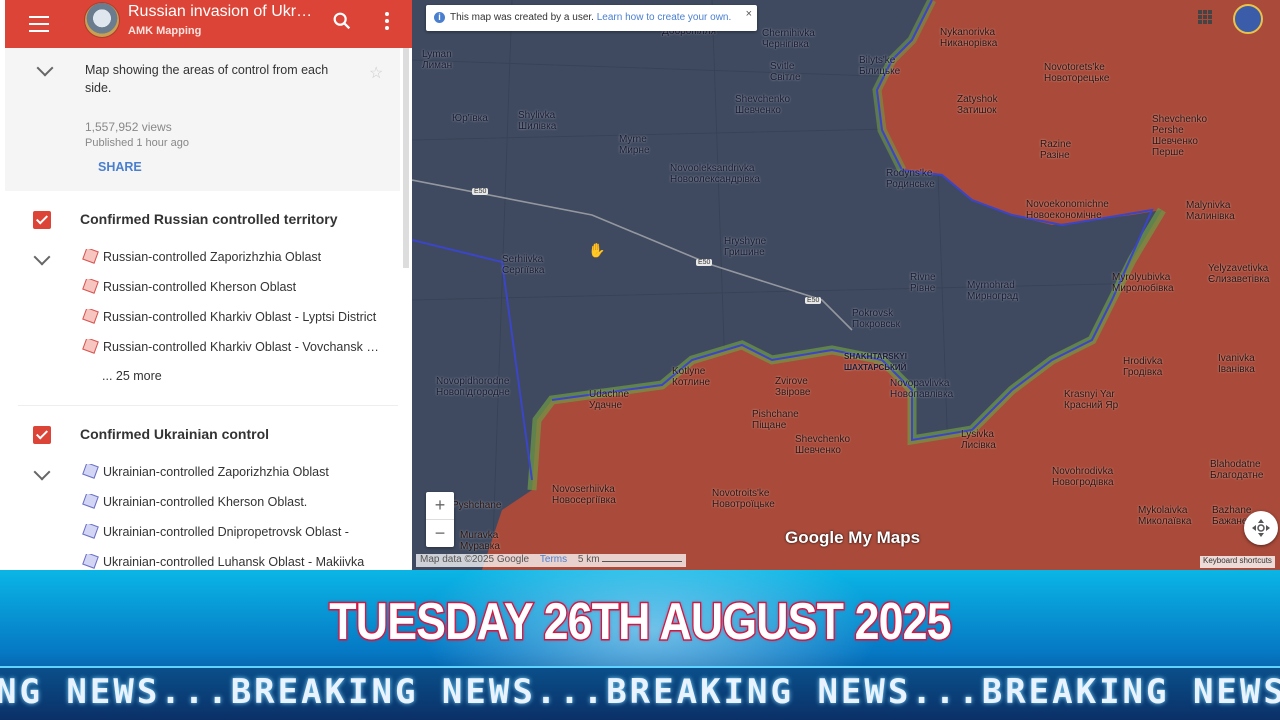  What do you see at coordinates (745, 247) in the screenshot?
I see `place-label: Hryshyne Гришине` at bounding box center [745, 247].